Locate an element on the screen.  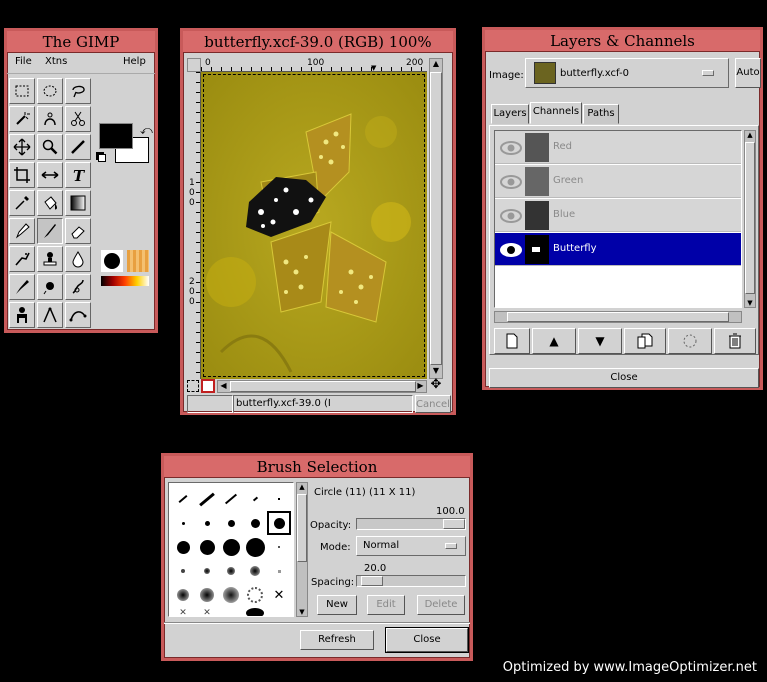
auto-button: Auto is located at coordinates (748, 73).